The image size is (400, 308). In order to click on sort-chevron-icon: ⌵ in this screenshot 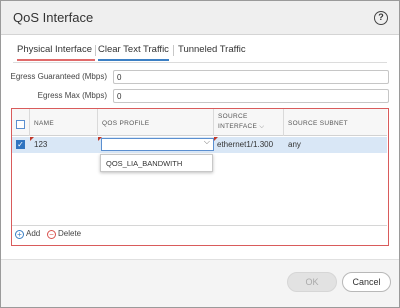, I will do `click(261, 126)`.